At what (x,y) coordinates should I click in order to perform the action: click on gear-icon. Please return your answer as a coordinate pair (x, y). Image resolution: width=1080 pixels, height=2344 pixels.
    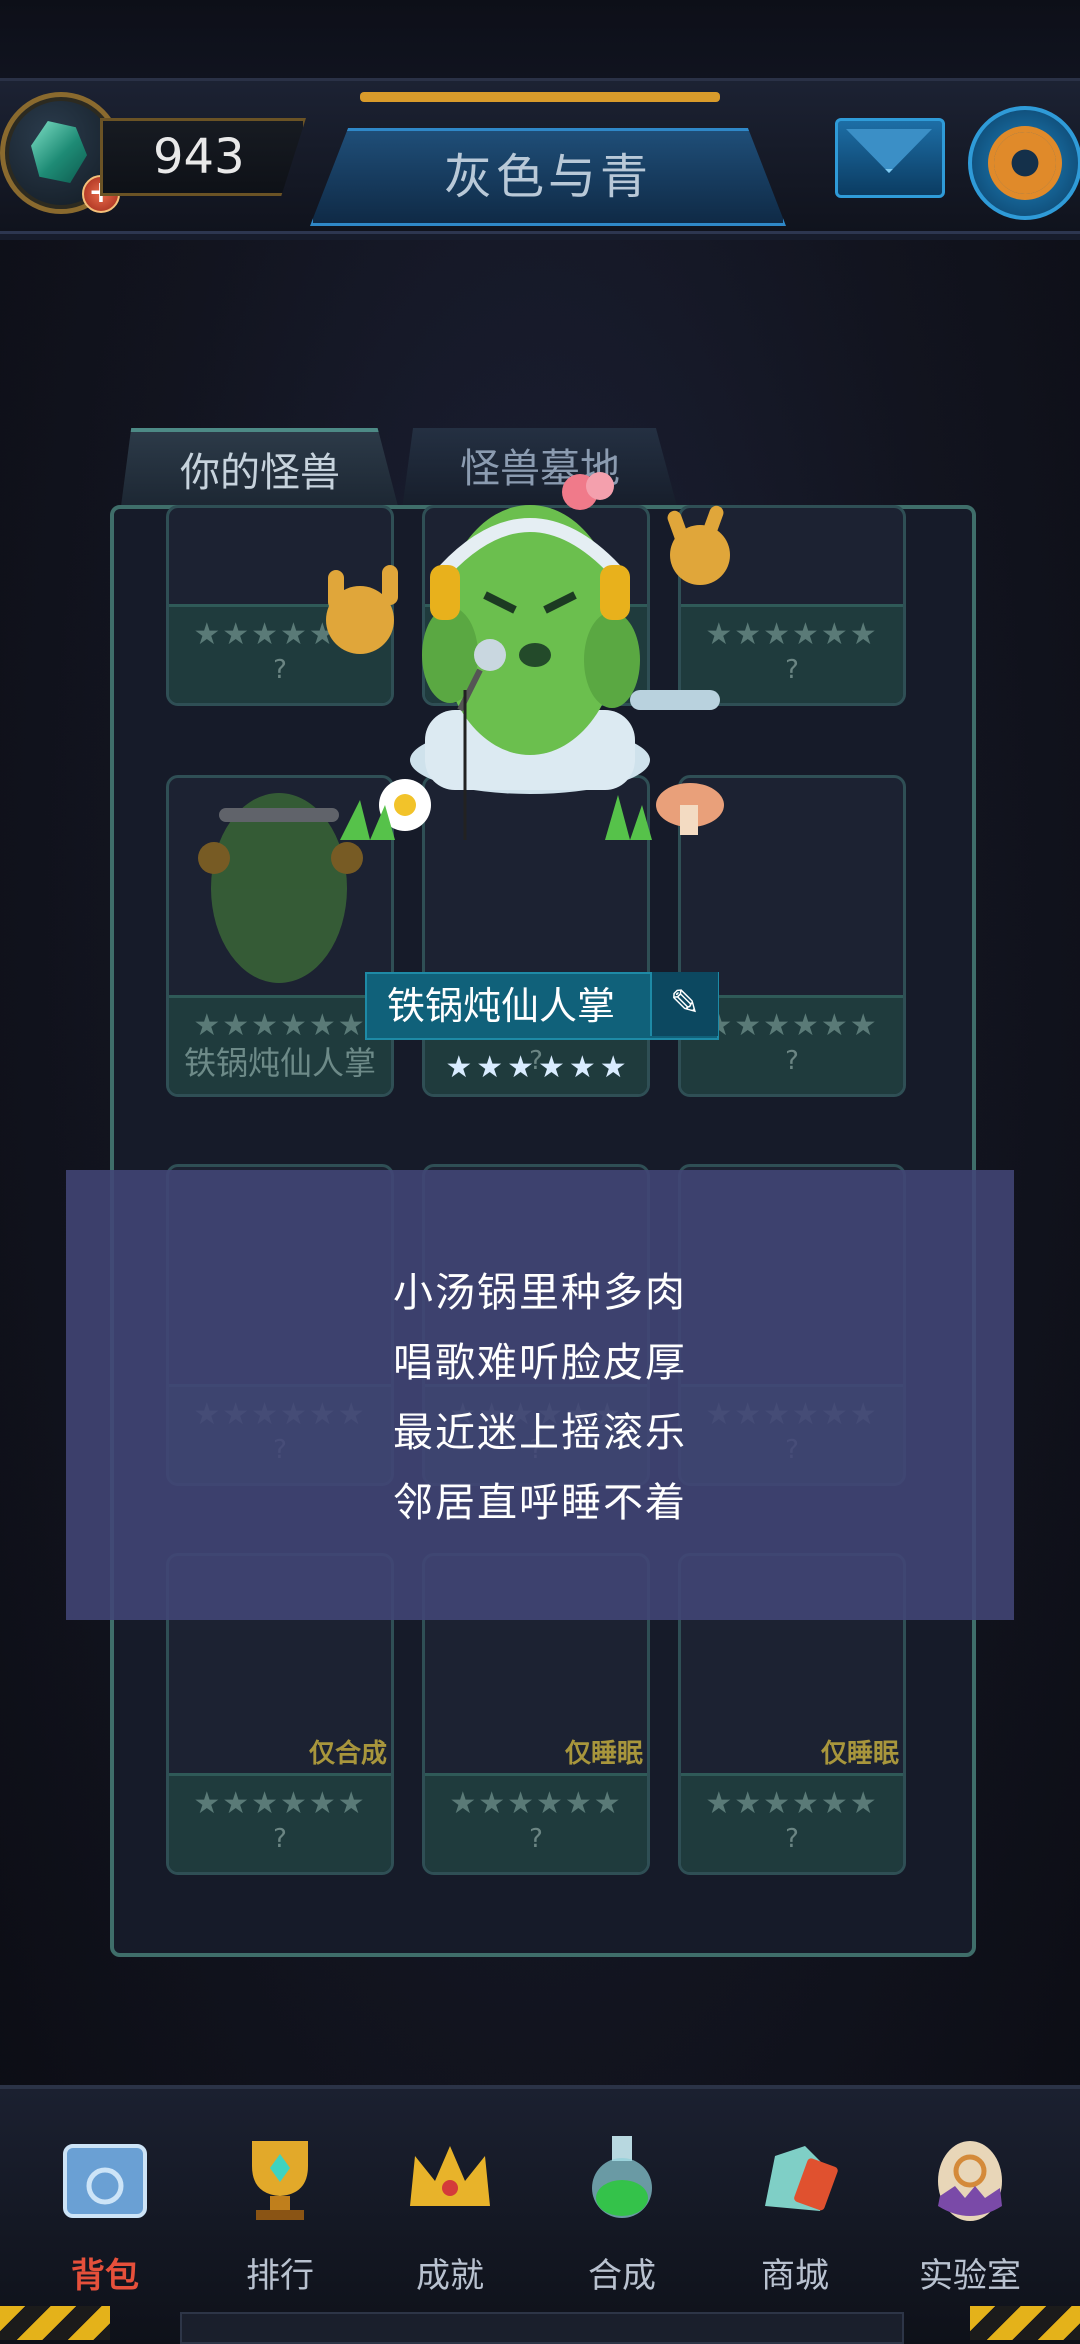
    Looking at the image, I should click on (1025, 163).